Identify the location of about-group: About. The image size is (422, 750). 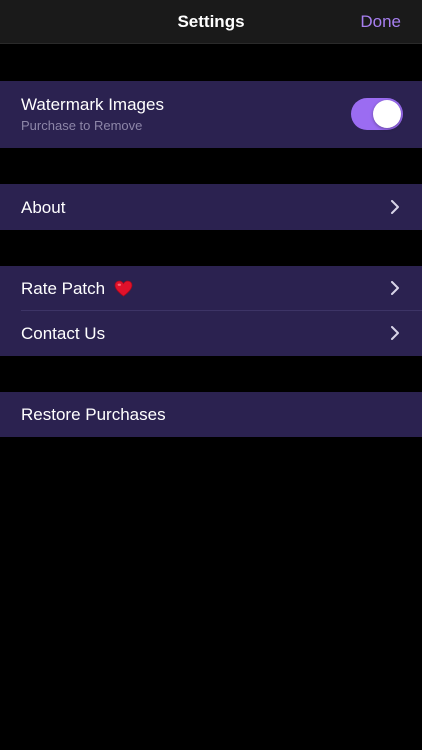
(211, 207).